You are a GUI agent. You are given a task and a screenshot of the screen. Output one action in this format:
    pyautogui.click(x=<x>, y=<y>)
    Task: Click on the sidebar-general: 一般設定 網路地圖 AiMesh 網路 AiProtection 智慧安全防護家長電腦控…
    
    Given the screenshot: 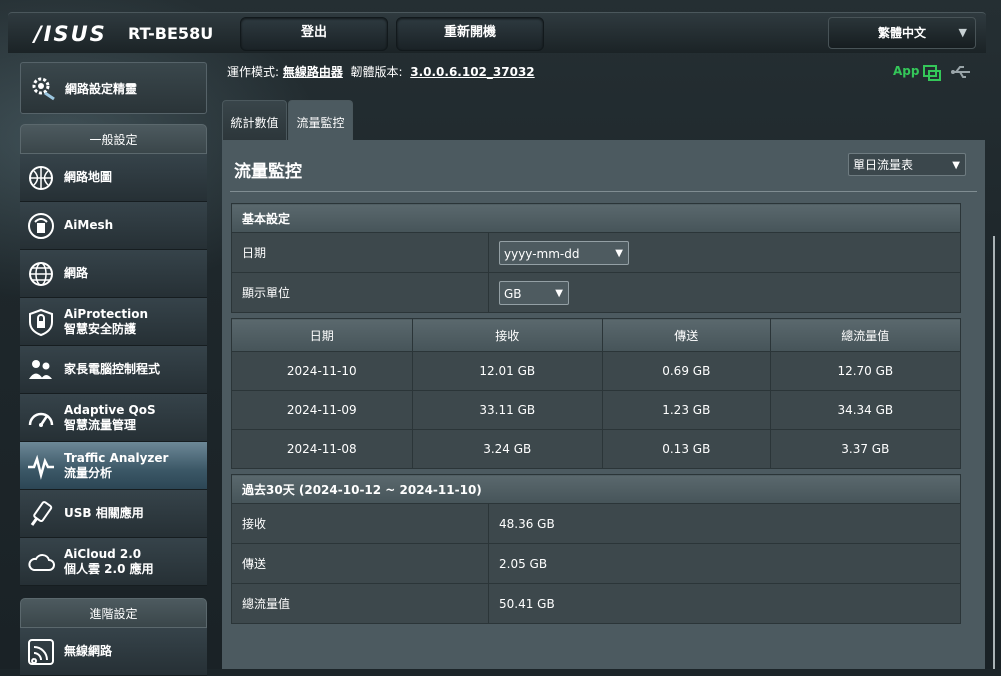 What is the action you would take?
    pyautogui.click(x=113, y=355)
    